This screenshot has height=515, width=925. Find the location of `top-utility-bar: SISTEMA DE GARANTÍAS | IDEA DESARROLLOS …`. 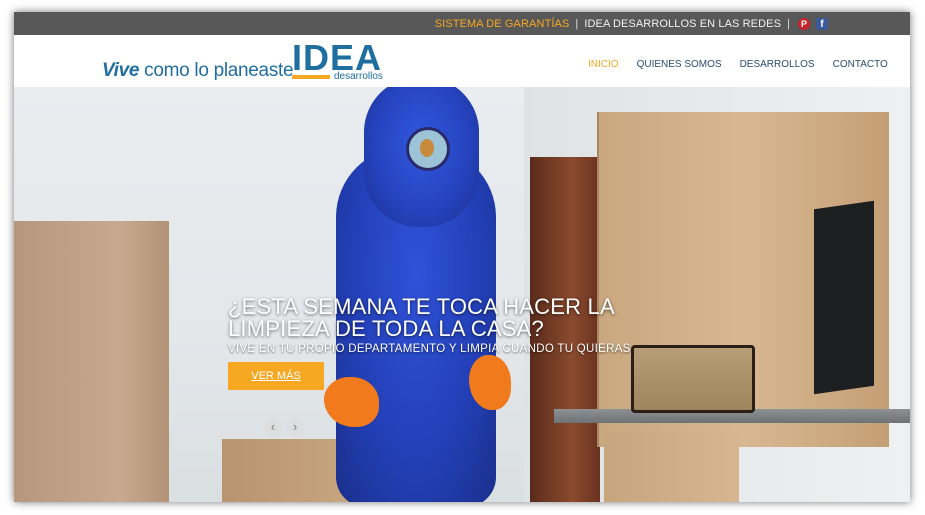

top-utility-bar: SISTEMA DE GARANTÍAS | IDEA DESARROLLOS … is located at coordinates (462, 23).